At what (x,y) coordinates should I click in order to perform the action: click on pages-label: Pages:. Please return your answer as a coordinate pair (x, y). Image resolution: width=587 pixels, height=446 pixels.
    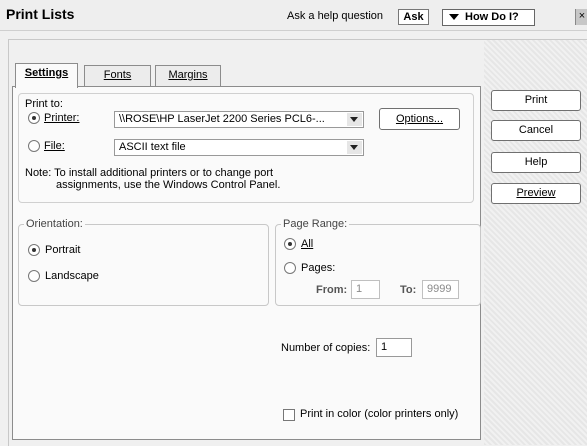
    Looking at the image, I should click on (318, 268).